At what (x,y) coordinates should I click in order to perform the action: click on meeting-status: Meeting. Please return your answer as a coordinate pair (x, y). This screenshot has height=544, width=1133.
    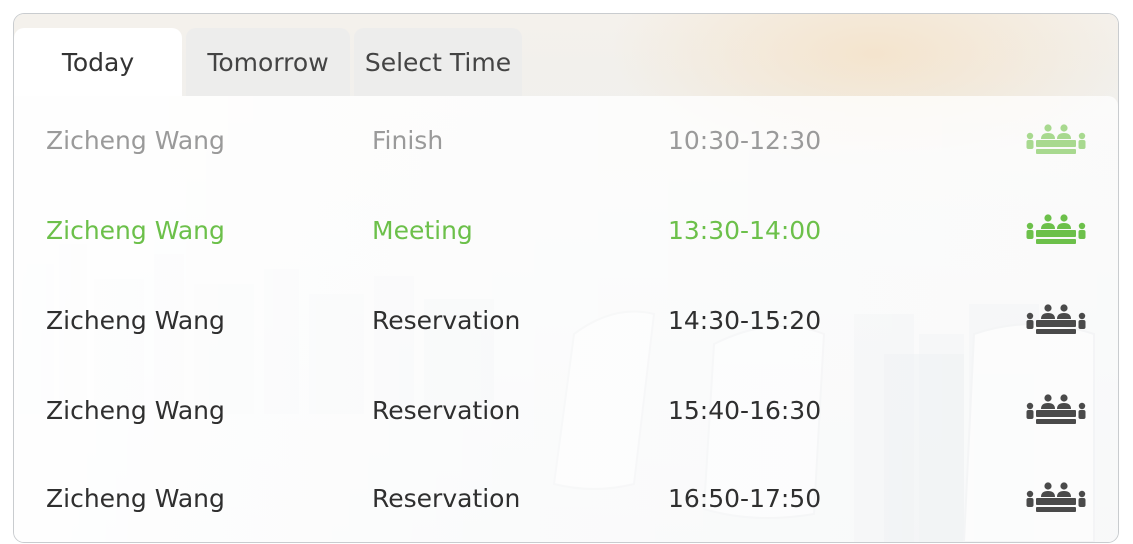
    Looking at the image, I should click on (422, 230).